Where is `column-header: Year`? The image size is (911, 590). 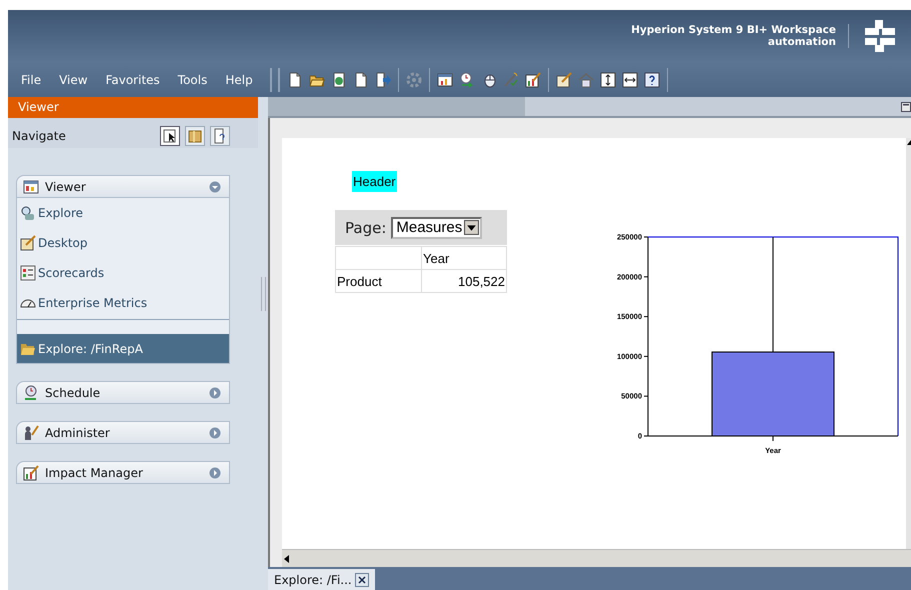
column-header: Year is located at coordinates (464, 258).